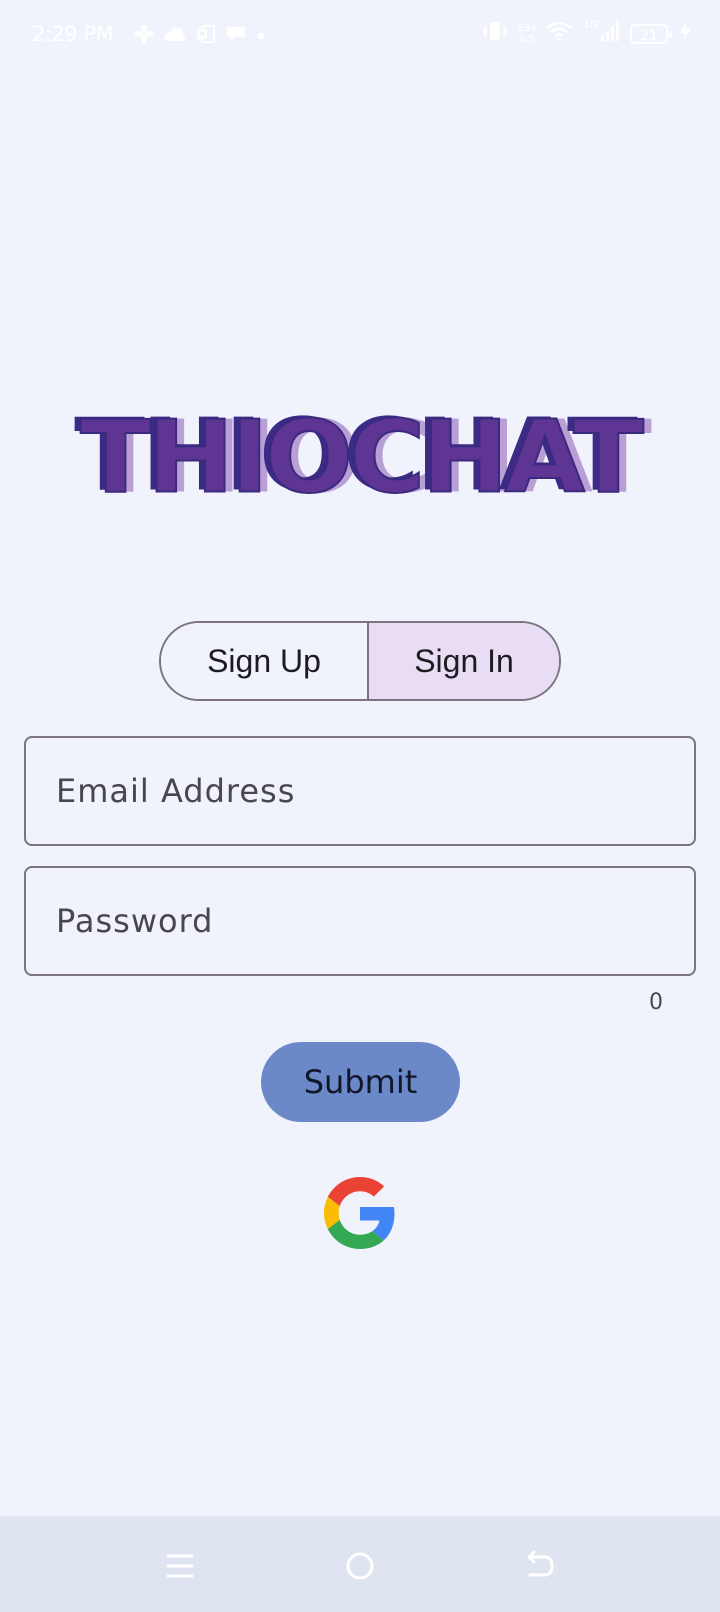 This screenshot has height=1612, width=720. Describe the element at coordinates (360, 1213) in the screenshot. I see `google-icon` at that location.